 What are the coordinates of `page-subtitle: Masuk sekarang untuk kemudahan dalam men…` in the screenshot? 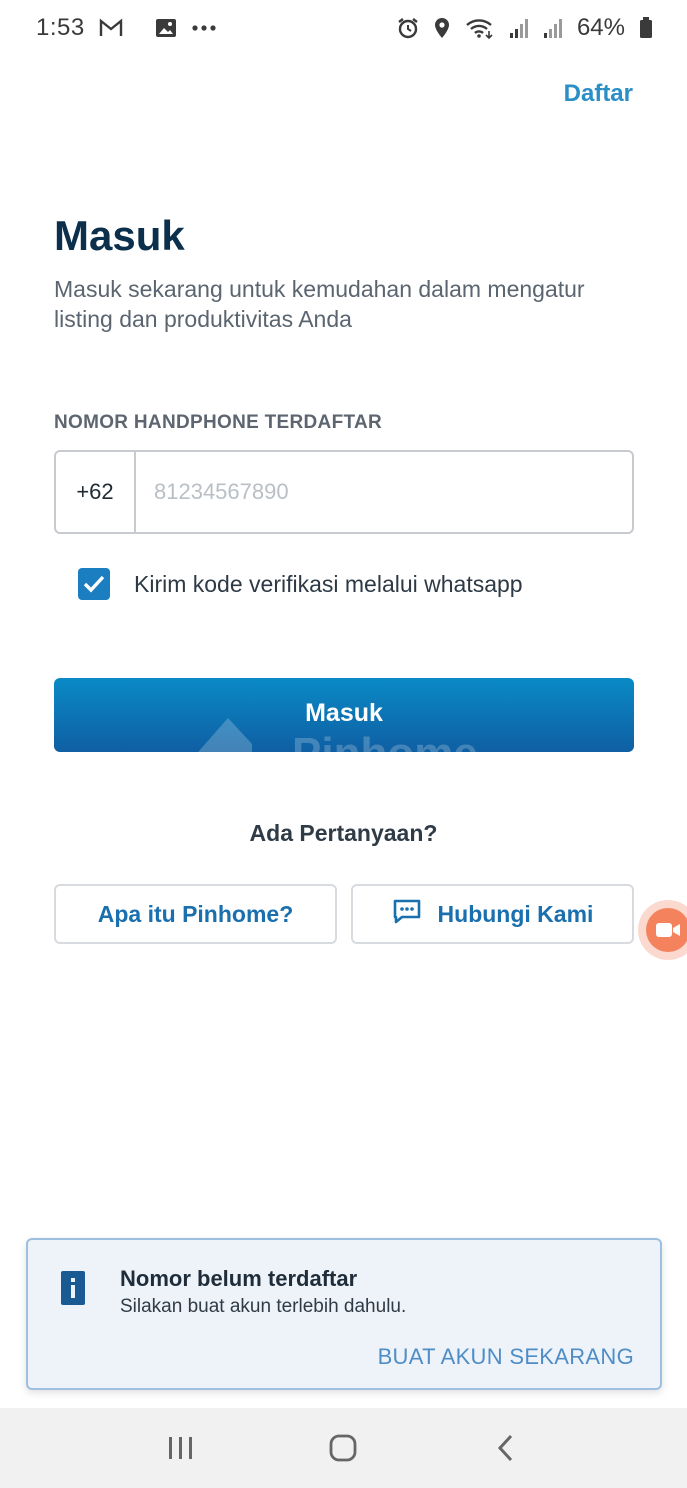 It's located at (319, 304).